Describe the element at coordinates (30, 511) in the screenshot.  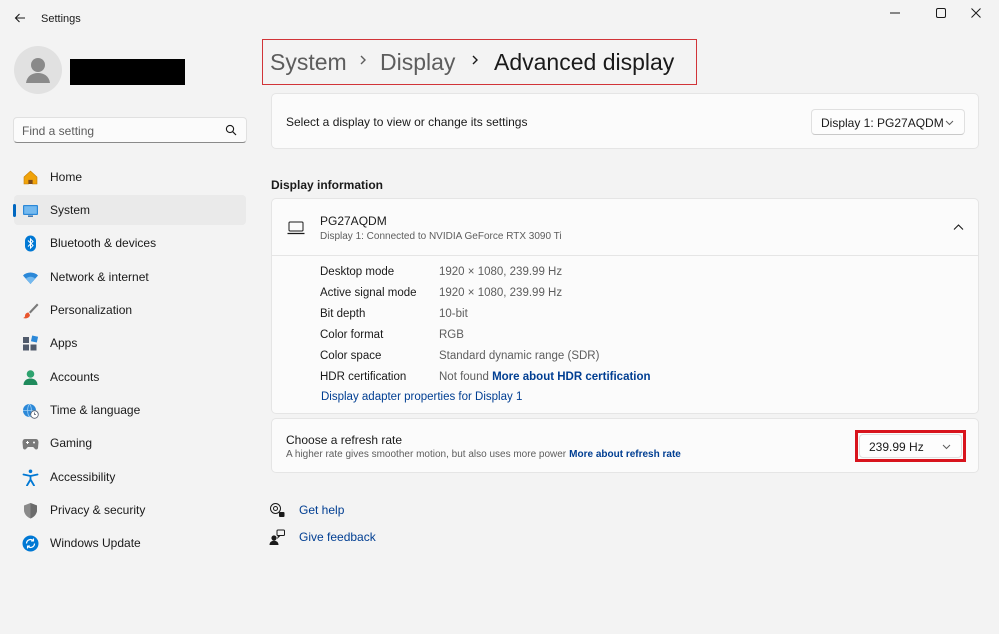
I see `shield-icon` at that location.